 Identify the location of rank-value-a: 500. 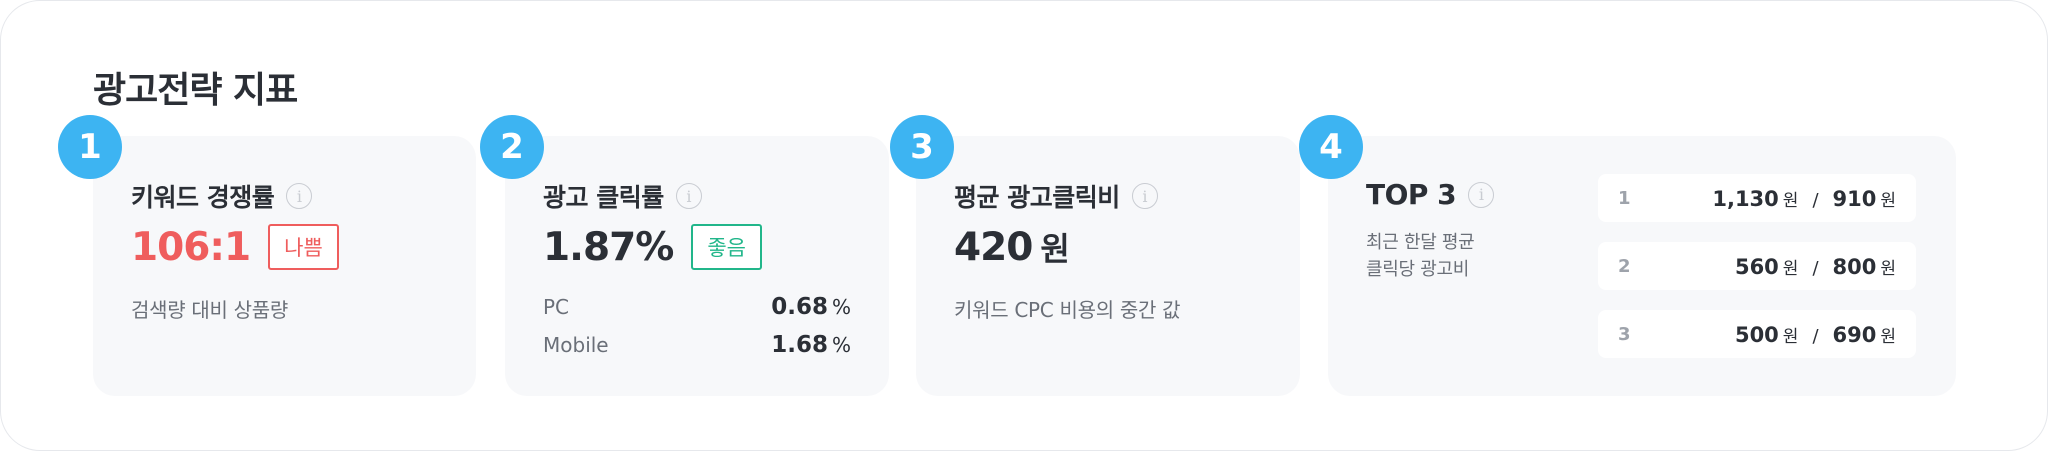
(1756, 334).